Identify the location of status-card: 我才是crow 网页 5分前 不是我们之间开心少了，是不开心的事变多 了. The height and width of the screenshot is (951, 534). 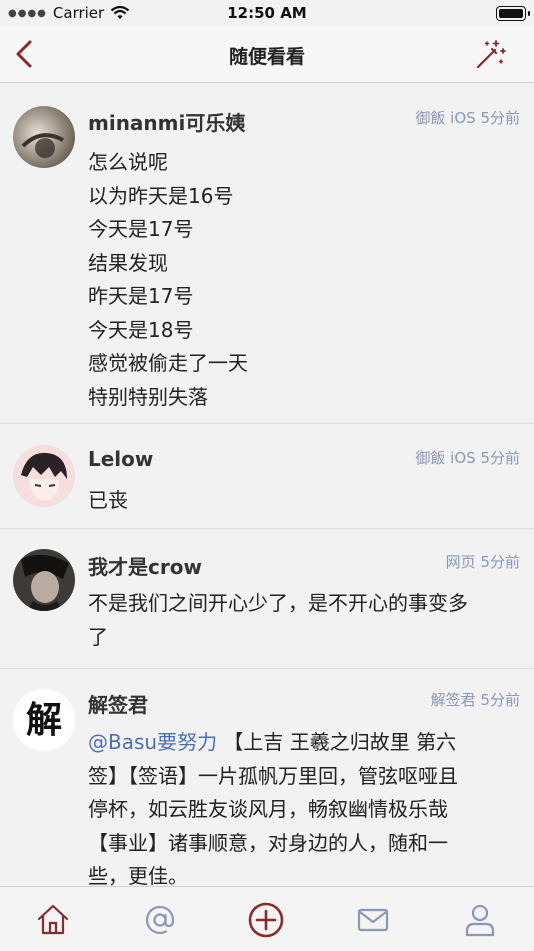
(267, 599).